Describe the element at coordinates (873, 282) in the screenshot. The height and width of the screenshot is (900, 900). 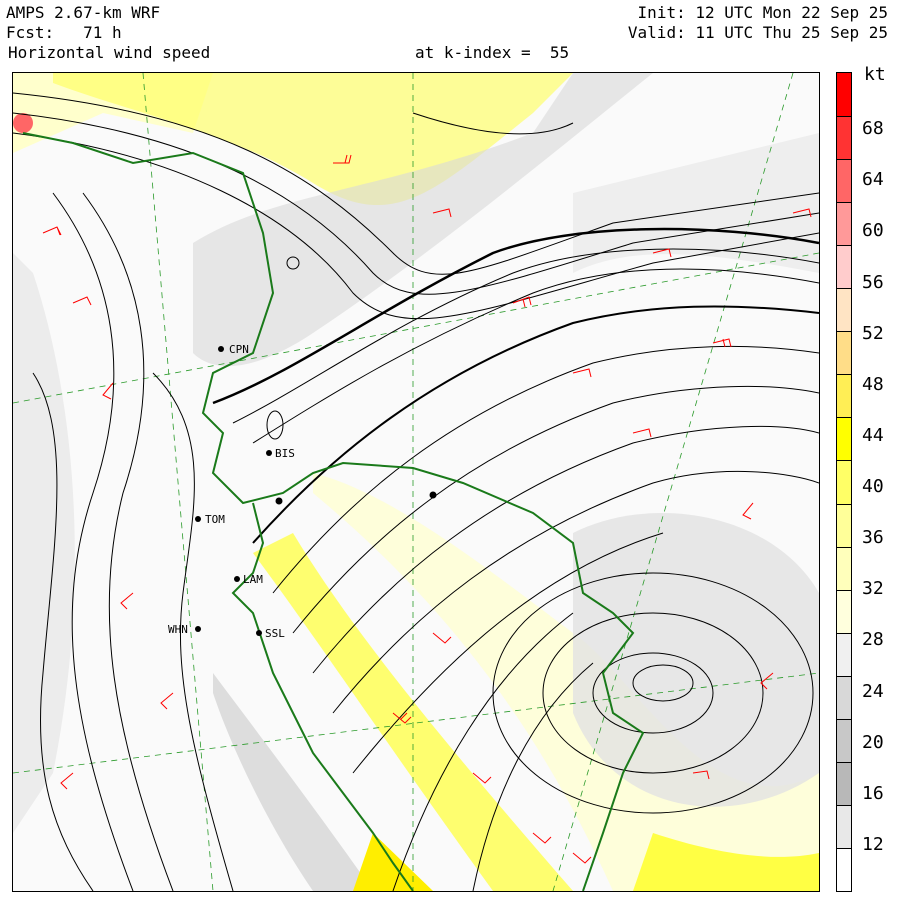
I see `colorbar-tick-label: 56` at that location.